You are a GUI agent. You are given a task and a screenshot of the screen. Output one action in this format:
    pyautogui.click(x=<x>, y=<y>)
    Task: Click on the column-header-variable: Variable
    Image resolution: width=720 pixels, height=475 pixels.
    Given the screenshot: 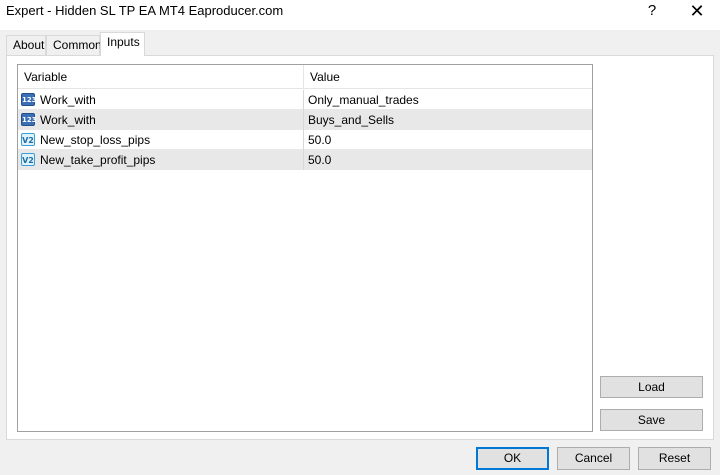 What is the action you would take?
    pyautogui.click(x=161, y=77)
    